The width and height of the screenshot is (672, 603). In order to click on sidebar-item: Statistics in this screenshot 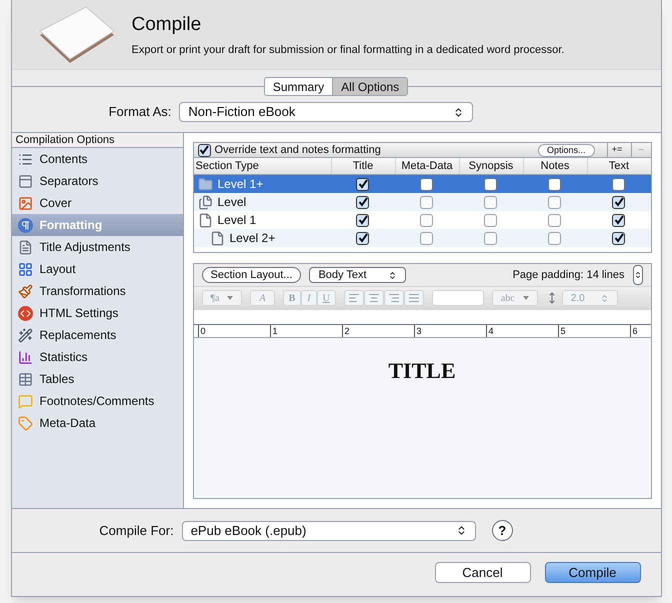, I will do `click(97, 357)`.